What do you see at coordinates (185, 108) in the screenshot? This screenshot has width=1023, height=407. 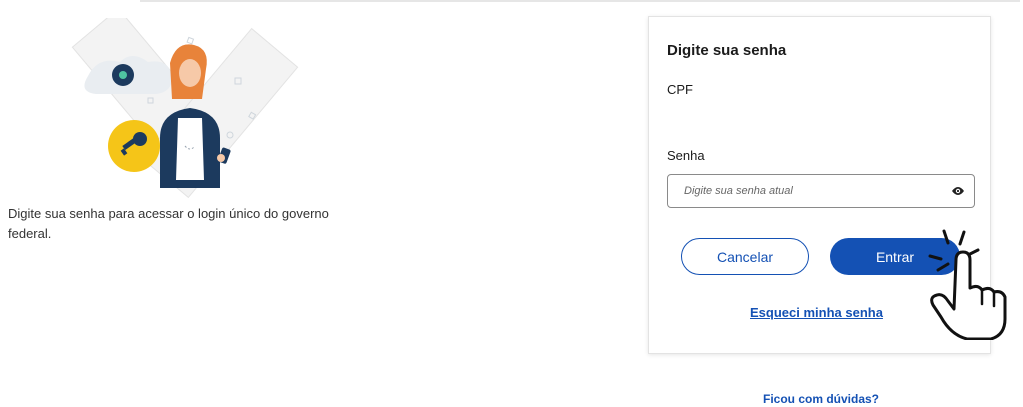 I see `login-illustration` at bounding box center [185, 108].